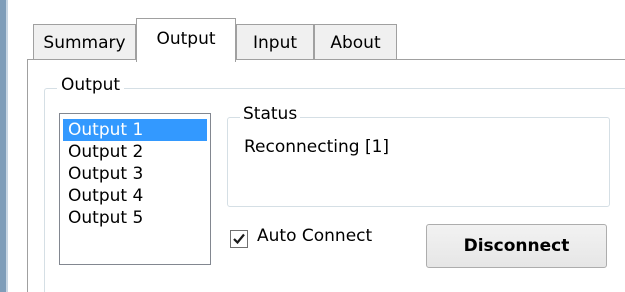  What do you see at coordinates (317, 147) in the screenshot?
I see `status-text: Reconnecting [1]` at bounding box center [317, 147].